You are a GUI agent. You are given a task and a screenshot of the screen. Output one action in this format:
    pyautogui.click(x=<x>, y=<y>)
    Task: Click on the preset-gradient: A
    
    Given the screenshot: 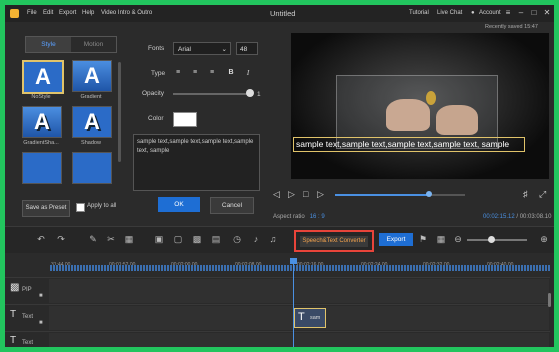 What is the action you would take?
    pyautogui.click(x=92, y=76)
    